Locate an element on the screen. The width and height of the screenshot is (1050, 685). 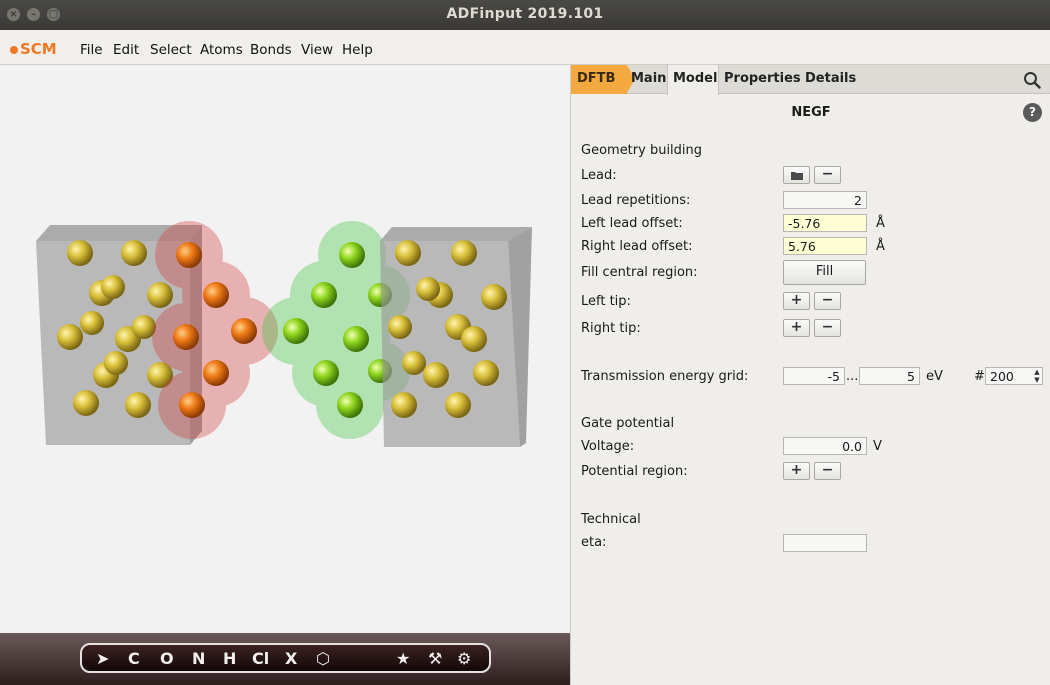
voltage-field: 0.0 is located at coordinates (825, 446).